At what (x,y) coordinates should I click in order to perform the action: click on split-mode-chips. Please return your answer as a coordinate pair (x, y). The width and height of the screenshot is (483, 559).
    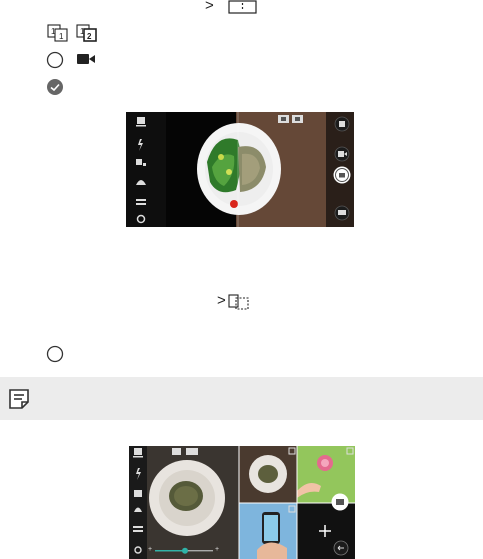
    Looking at the image, I should click on (290, 119).